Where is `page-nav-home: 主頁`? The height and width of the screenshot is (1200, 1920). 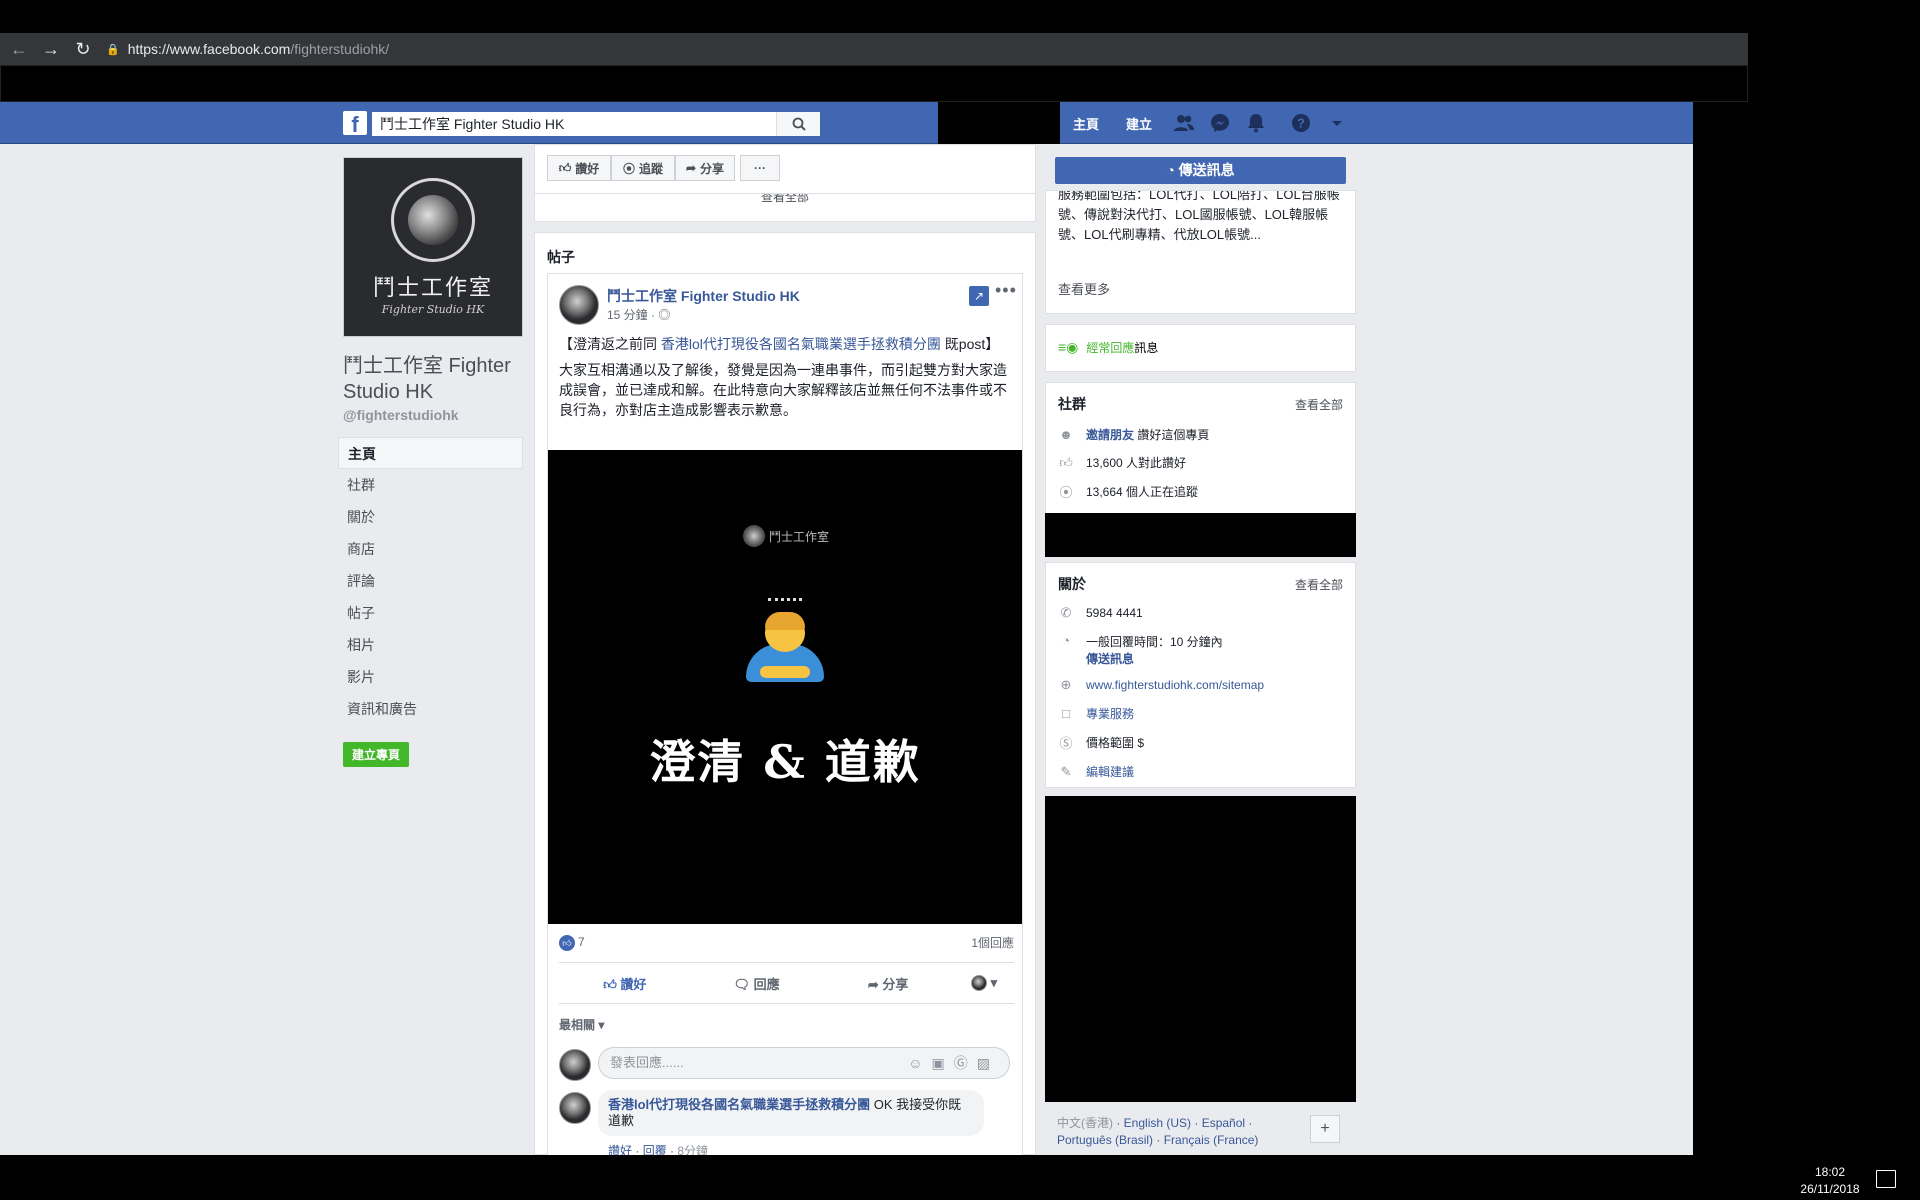 page-nav-home: 主頁 is located at coordinates (430, 453).